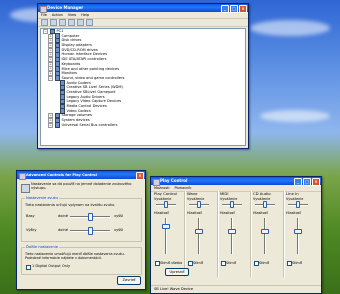  Describe the element at coordinates (177, 272) in the screenshot. I see `advanced-button: Upresniť` at that location.